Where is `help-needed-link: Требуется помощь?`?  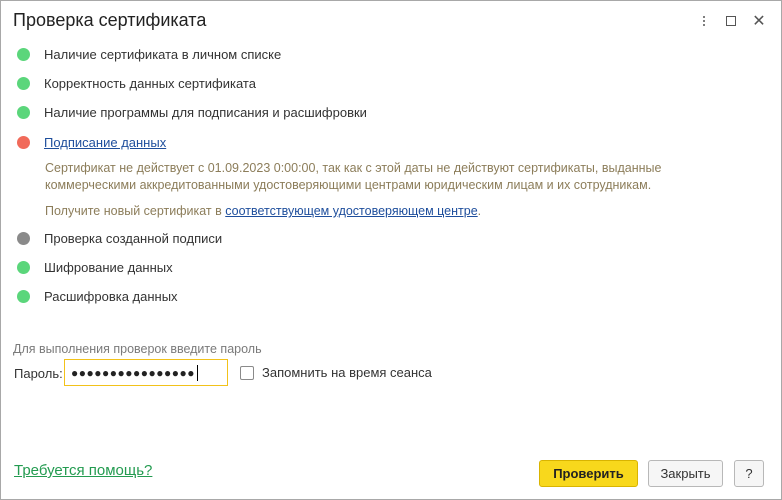
help-needed-link: Требуется помощь? is located at coordinates (83, 470).